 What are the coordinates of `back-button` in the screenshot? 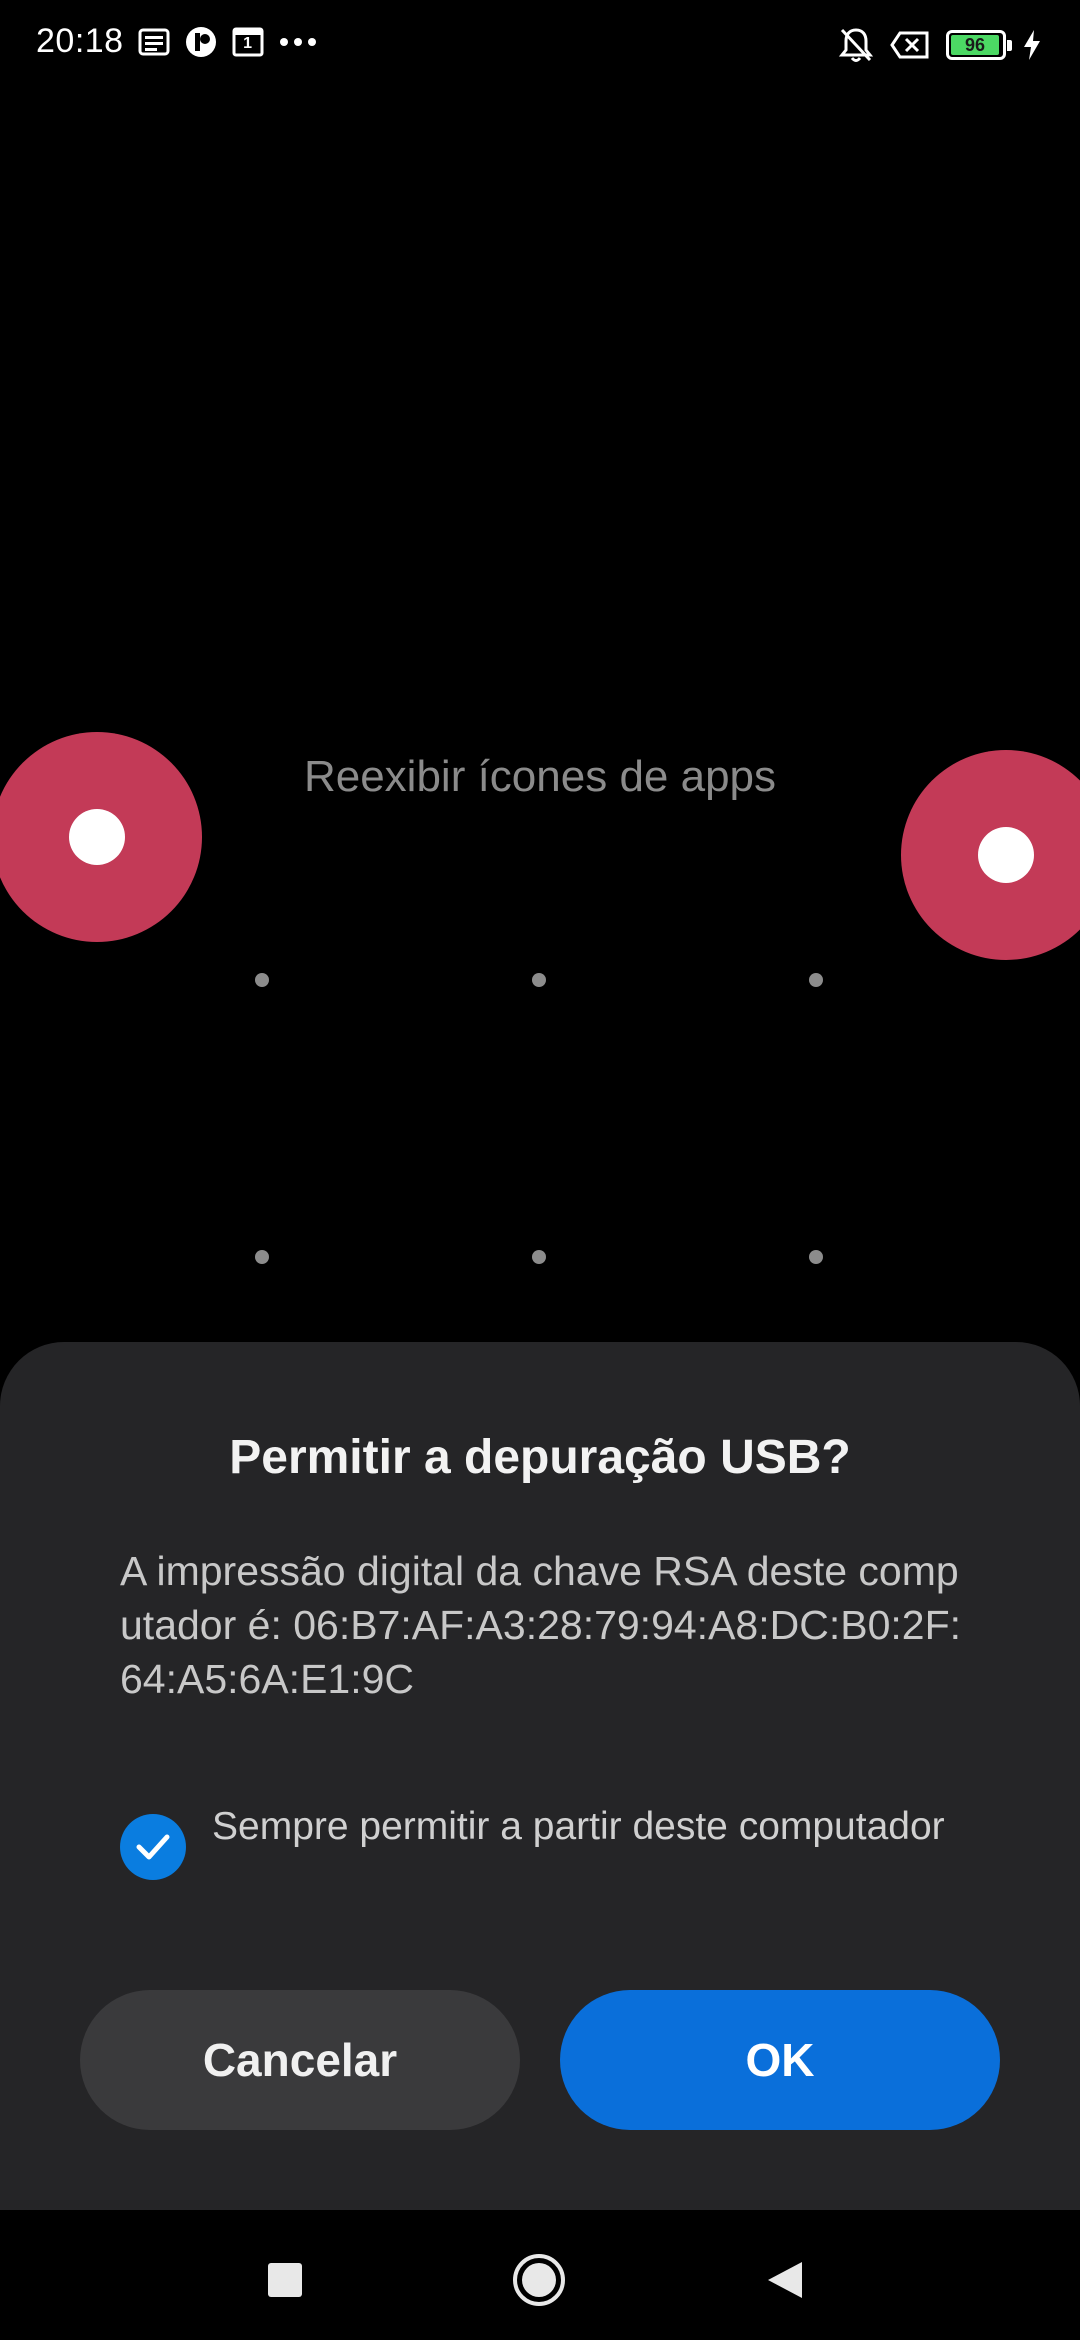 It's located at (785, 2280).